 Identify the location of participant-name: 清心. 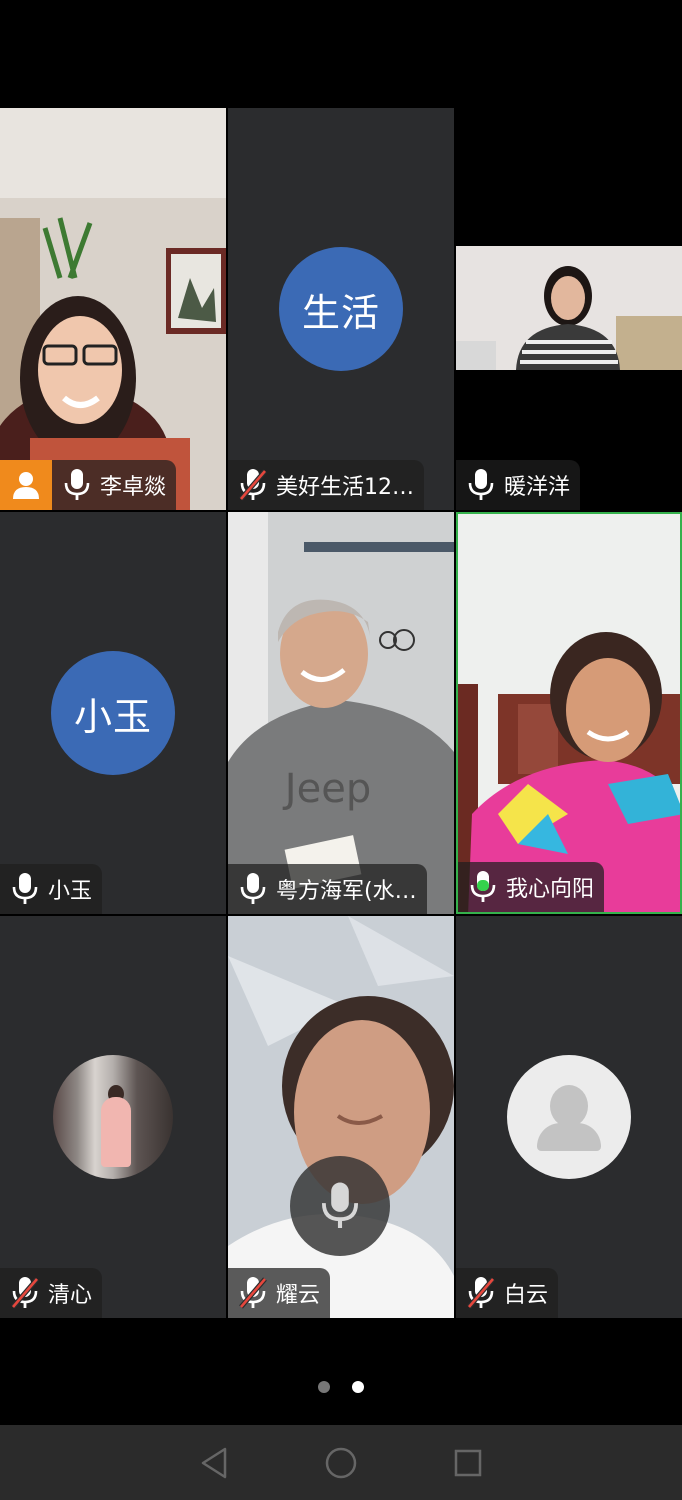
(70, 1295).